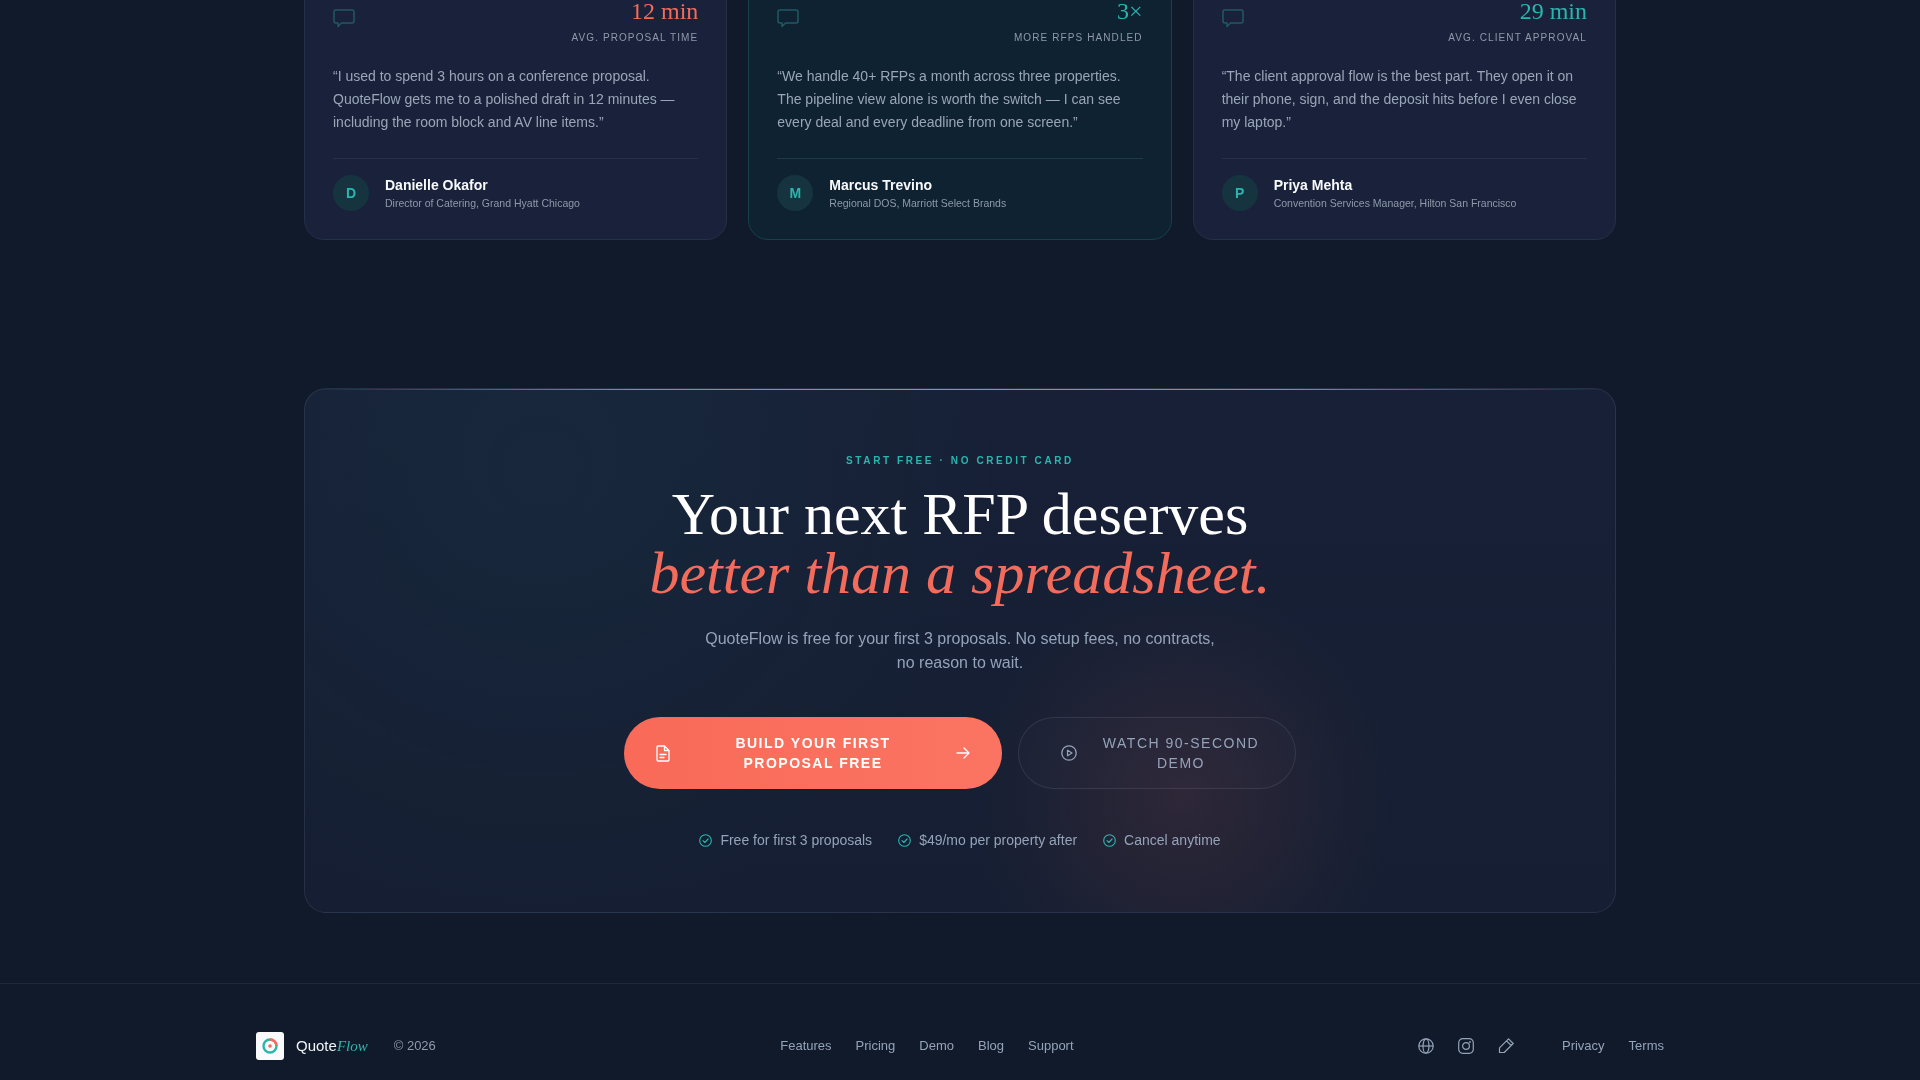  Describe the element at coordinates (1399, 99) in the screenshot. I see `testimonial-quote: “The client approval flow is the best part. They open it on their phone, sign, and the deposit hits before I even close my laptop.”` at that location.